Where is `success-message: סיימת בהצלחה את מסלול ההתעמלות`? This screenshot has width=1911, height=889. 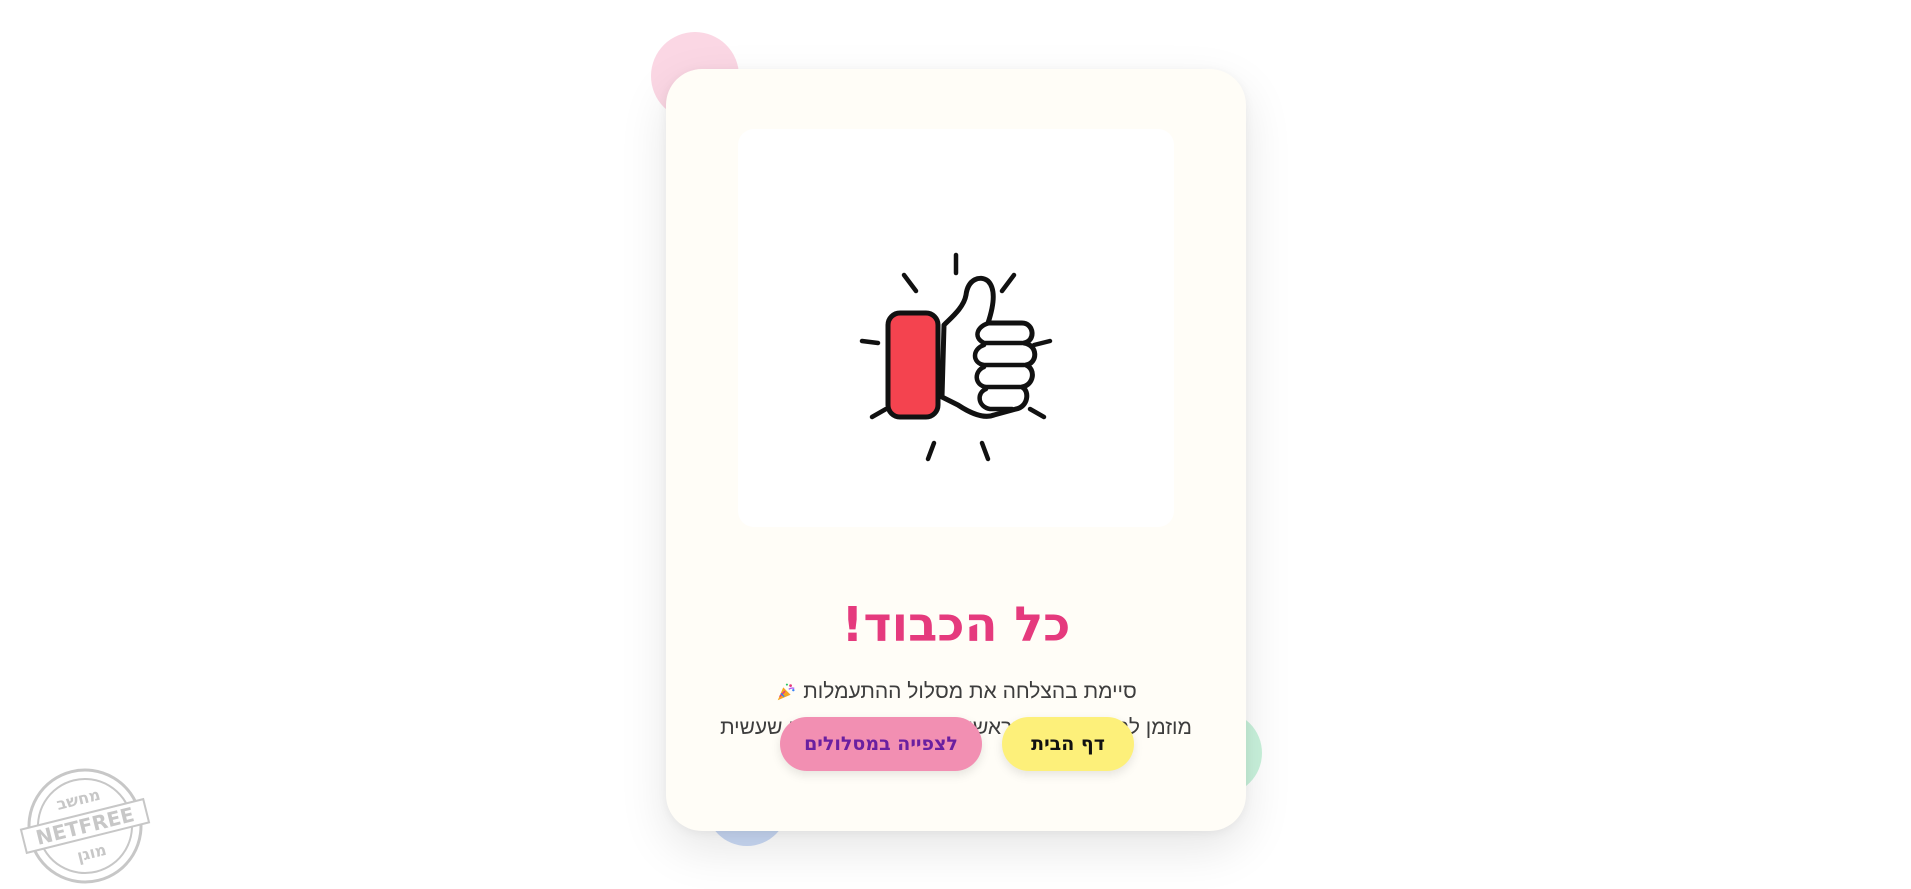 success-message: סיימת בהצלחה את מסלול ההתעמלות is located at coordinates (956, 692).